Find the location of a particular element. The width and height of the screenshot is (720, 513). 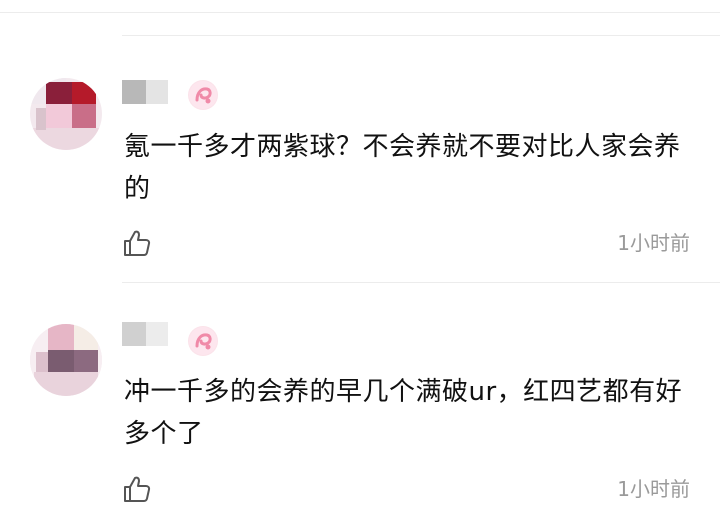

comment-text: 冲一千多的会养的早几个满破ur，红四艺都有好多个了 is located at coordinates (403, 413).